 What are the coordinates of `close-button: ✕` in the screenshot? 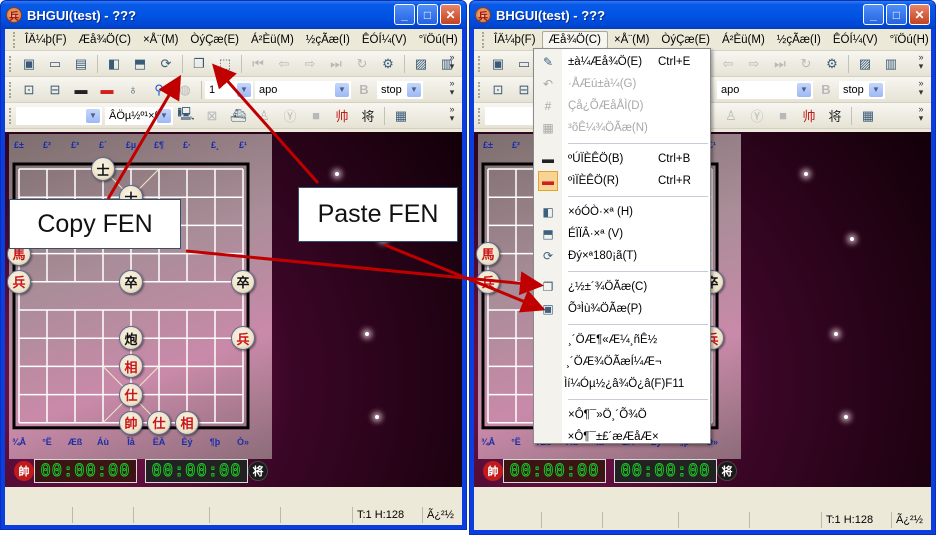 It's located at (919, 14).